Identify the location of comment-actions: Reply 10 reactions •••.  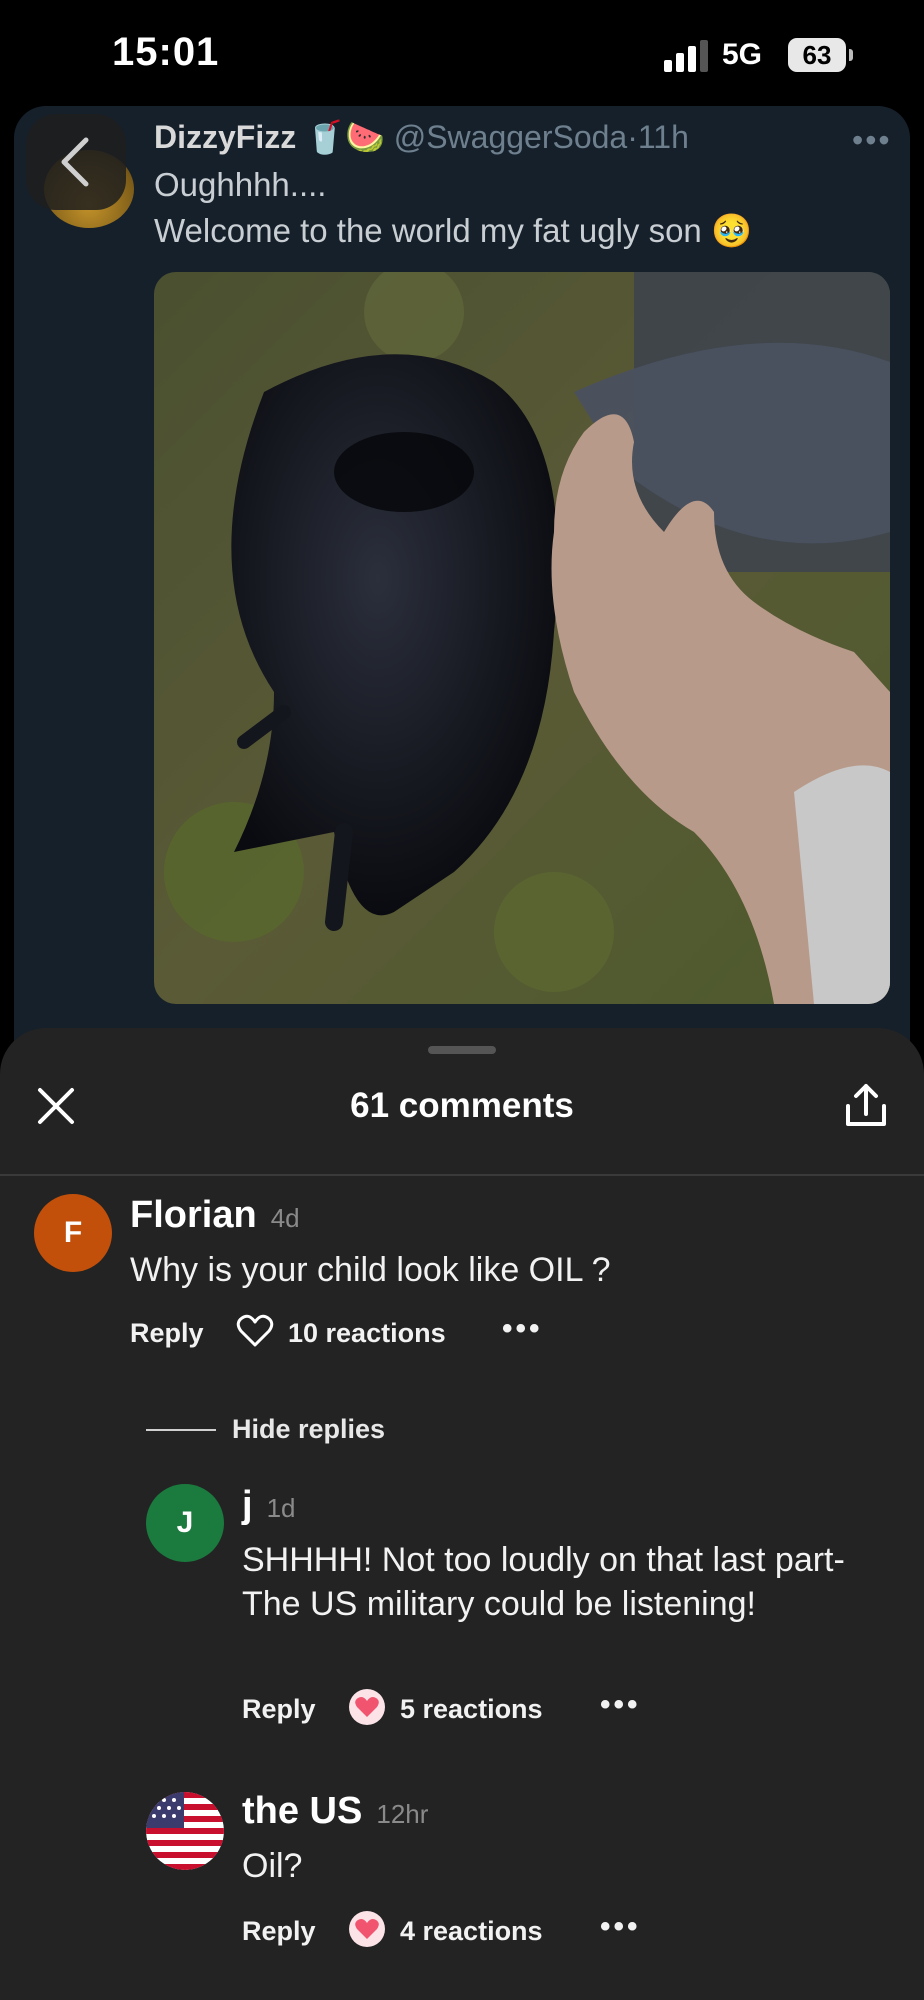
(480, 1332).